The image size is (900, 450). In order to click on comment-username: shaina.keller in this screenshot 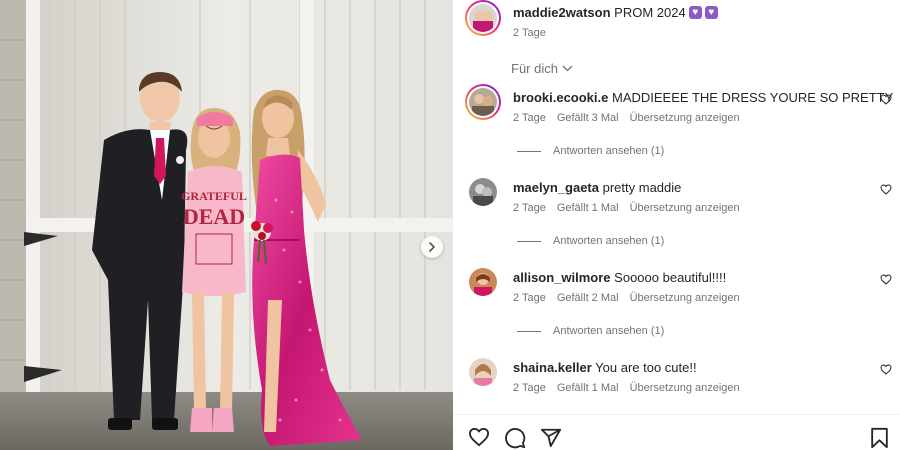, I will do `click(552, 367)`.